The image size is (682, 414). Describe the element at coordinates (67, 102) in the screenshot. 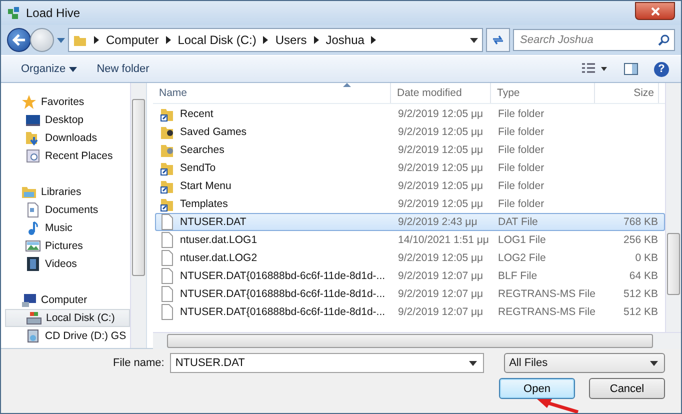

I see `sidebar-group: Favorites` at that location.